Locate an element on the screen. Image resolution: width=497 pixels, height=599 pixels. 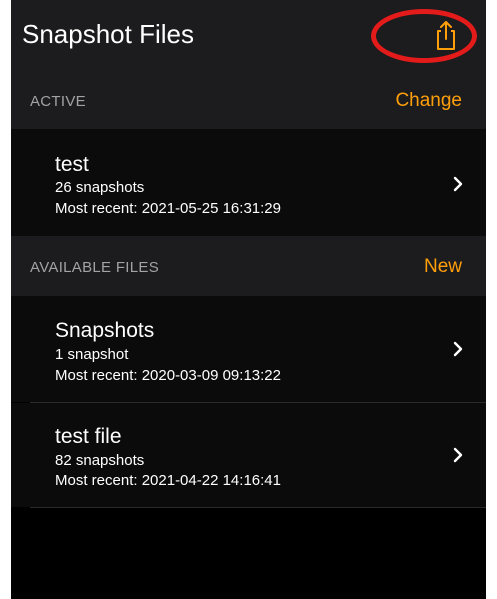
new-file-button: New is located at coordinates (443, 267).